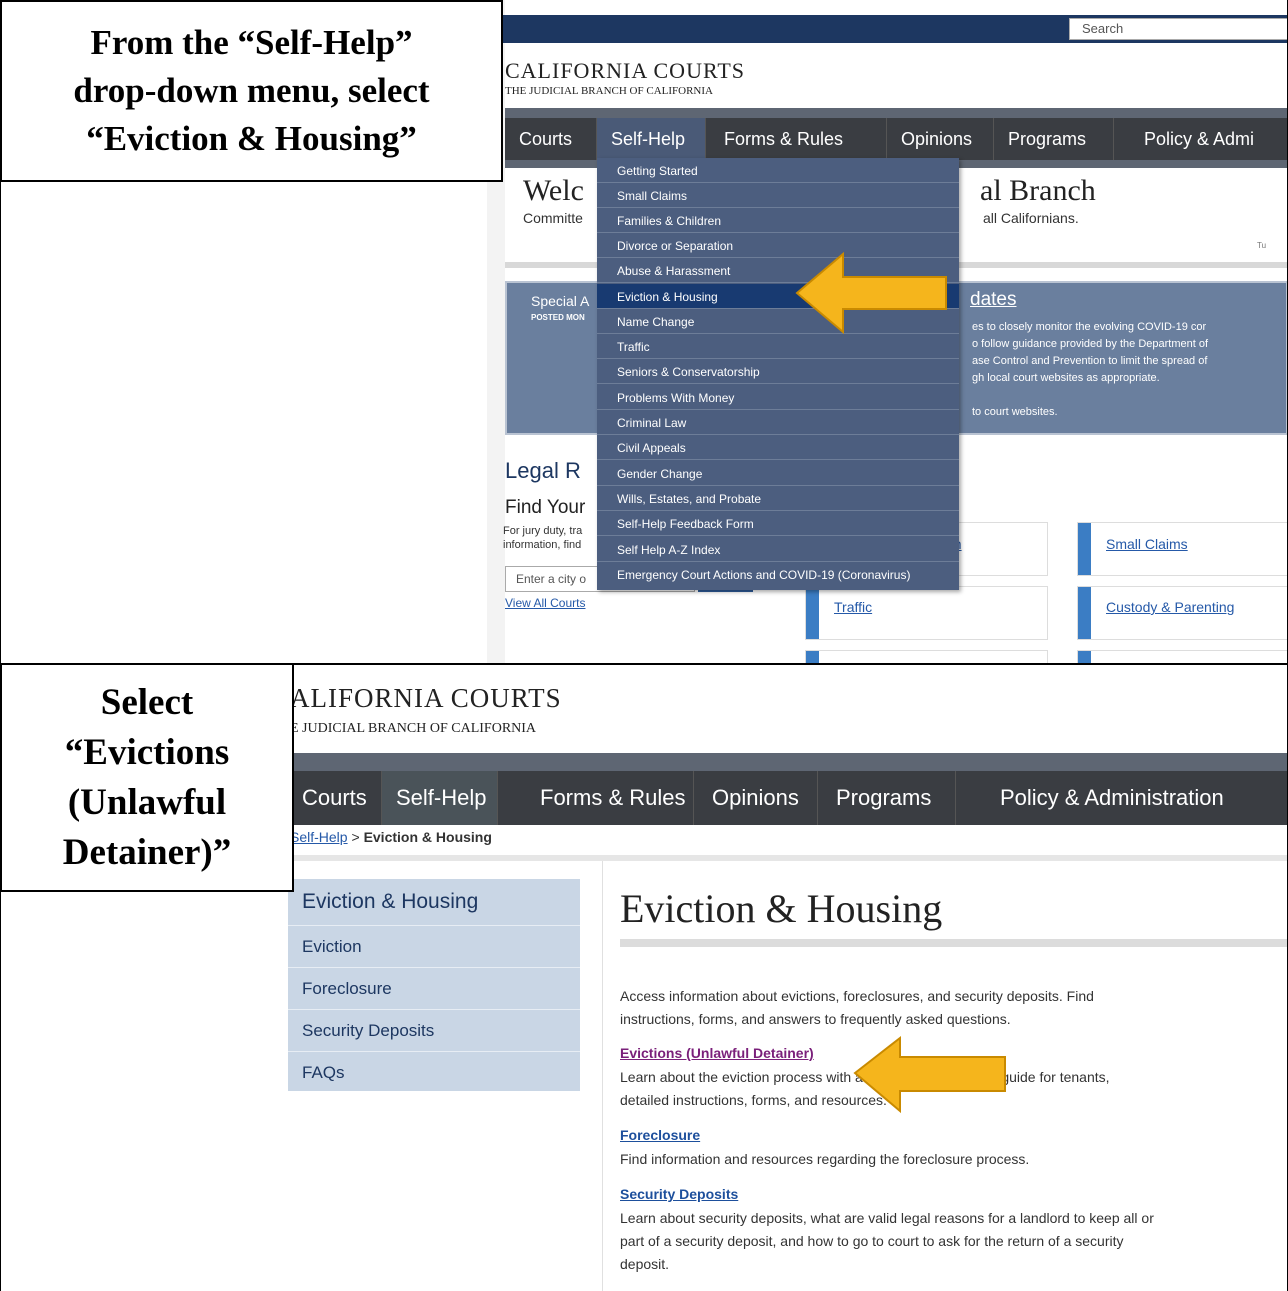 Image resolution: width=1288 pixels, height=1291 pixels. Describe the element at coordinates (778, 473) in the screenshot. I see `dropdown-item: Gender Change` at that location.